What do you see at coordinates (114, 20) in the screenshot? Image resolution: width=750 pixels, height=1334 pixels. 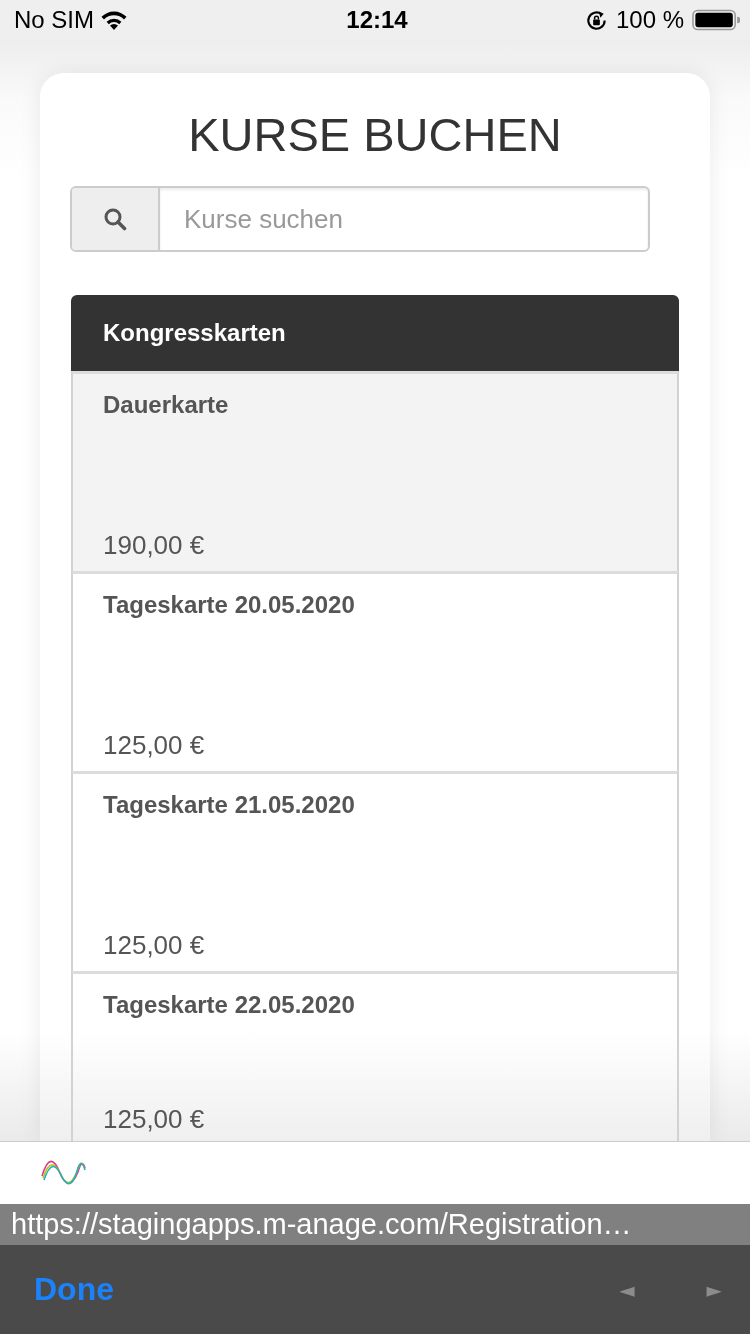 I see `wifi-icon` at bounding box center [114, 20].